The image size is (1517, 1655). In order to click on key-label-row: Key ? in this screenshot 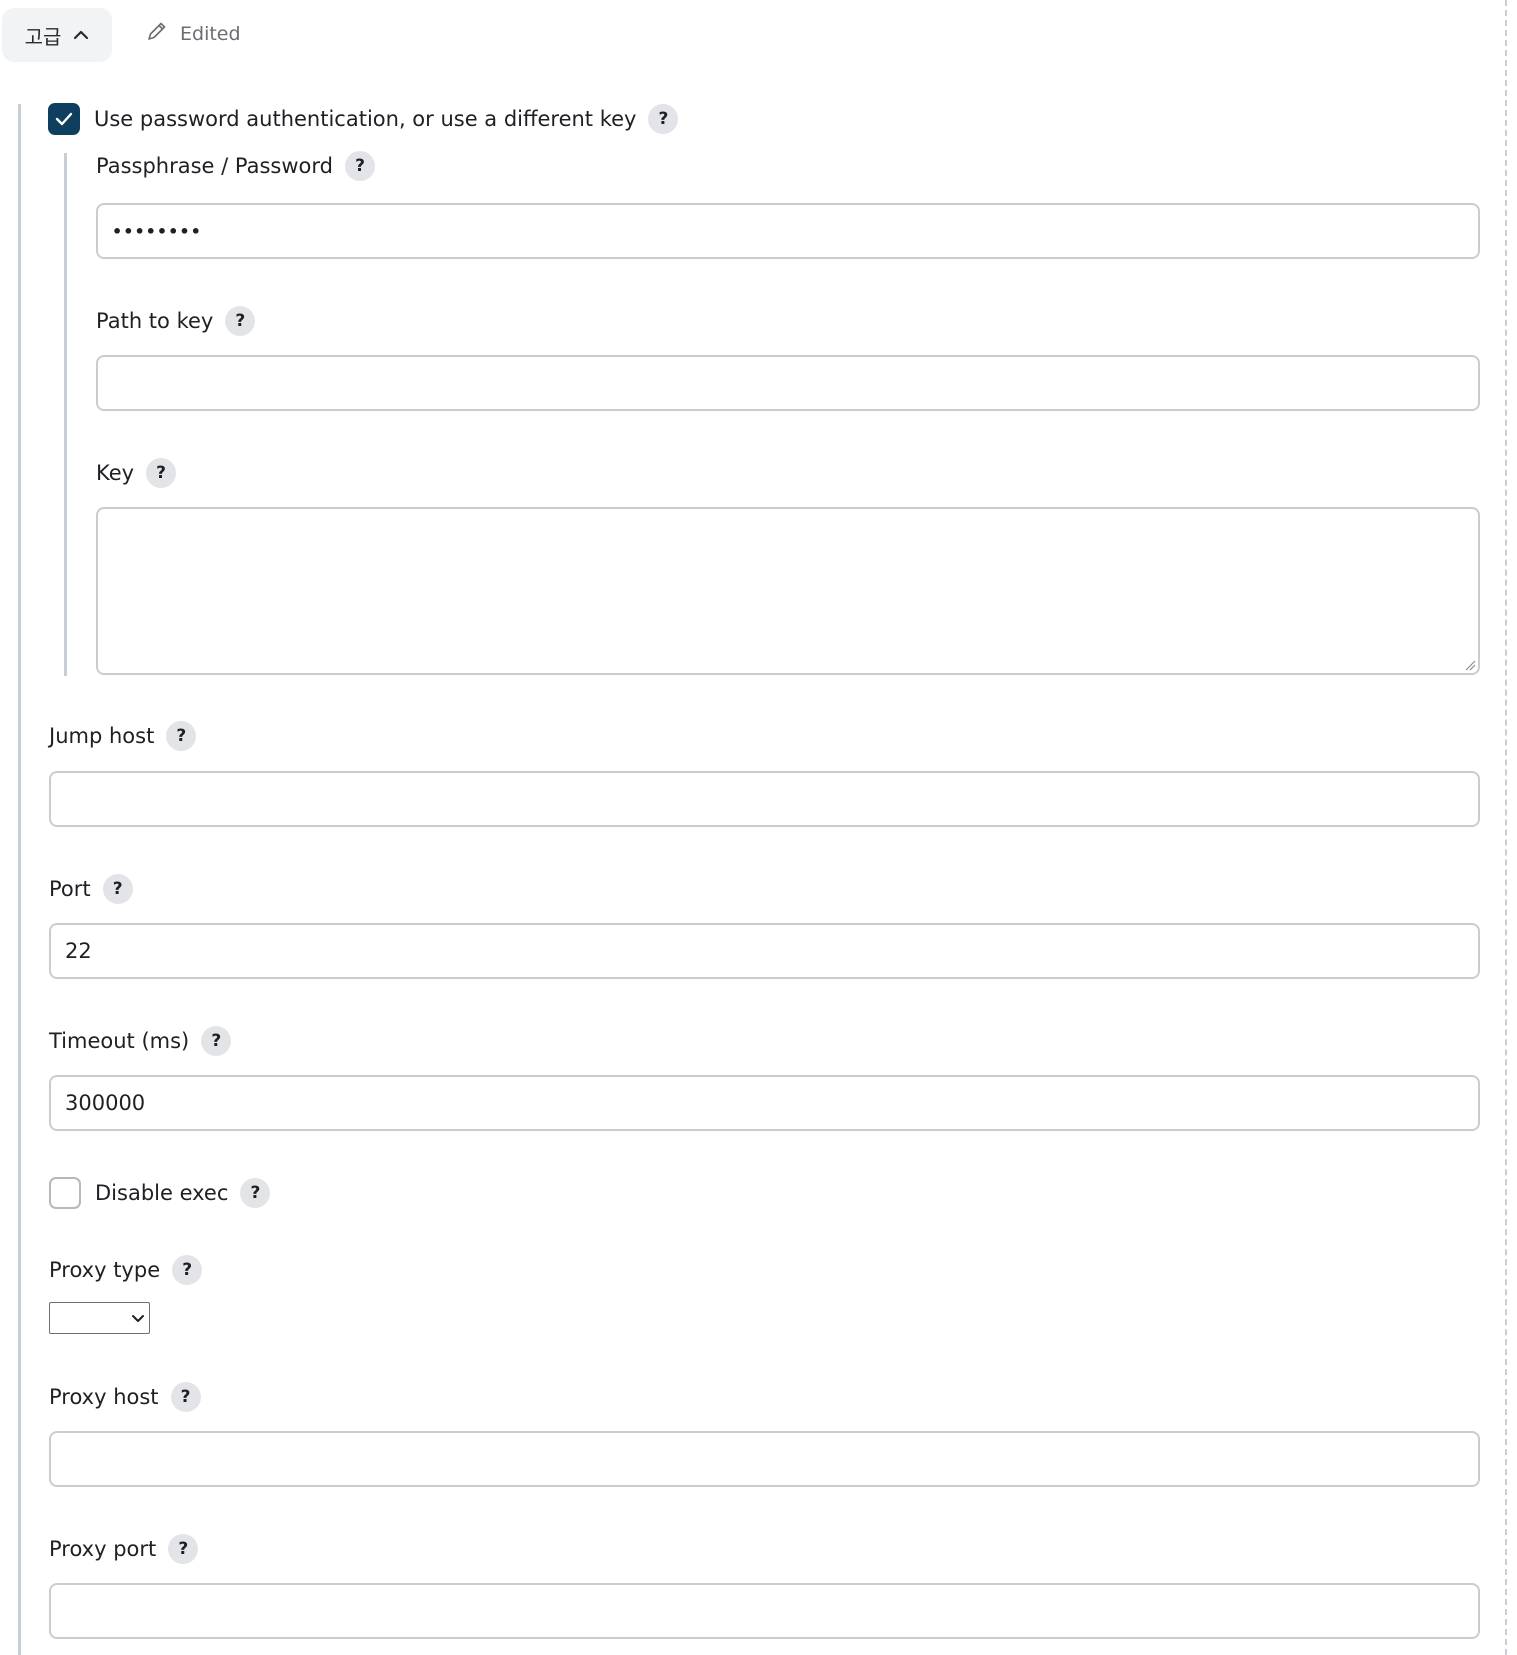, I will do `click(136, 473)`.